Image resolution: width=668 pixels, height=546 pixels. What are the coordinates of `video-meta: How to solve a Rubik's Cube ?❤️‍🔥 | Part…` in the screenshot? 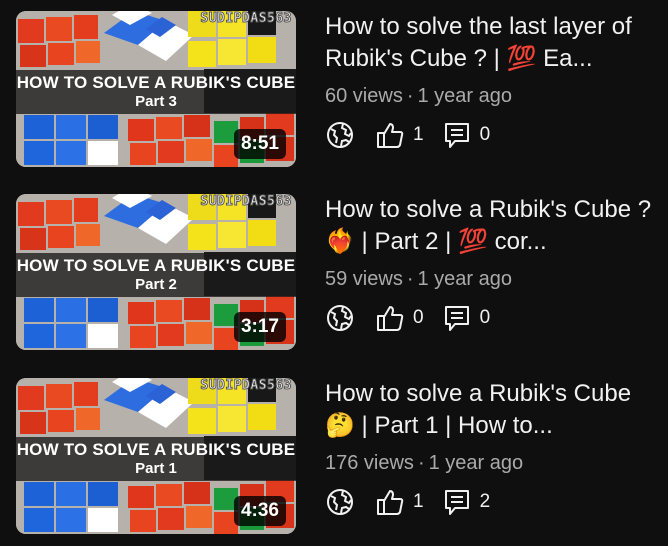 It's located at (492, 264).